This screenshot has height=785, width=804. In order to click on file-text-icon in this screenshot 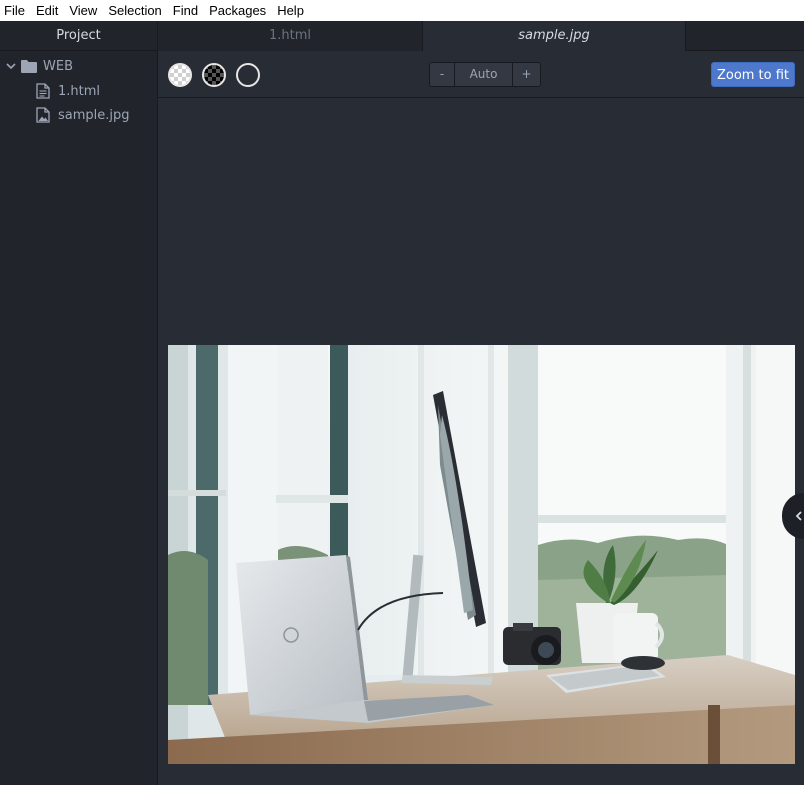, I will do `click(43, 91)`.